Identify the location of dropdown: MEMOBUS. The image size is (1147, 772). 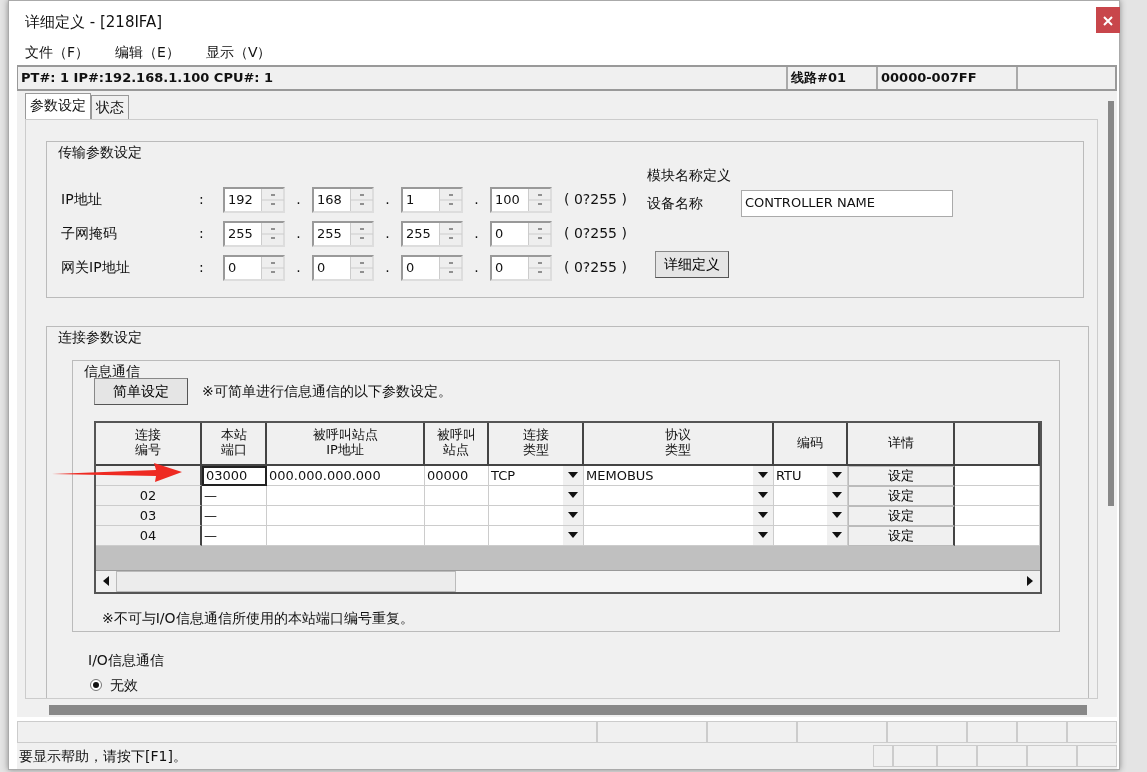
(679, 475).